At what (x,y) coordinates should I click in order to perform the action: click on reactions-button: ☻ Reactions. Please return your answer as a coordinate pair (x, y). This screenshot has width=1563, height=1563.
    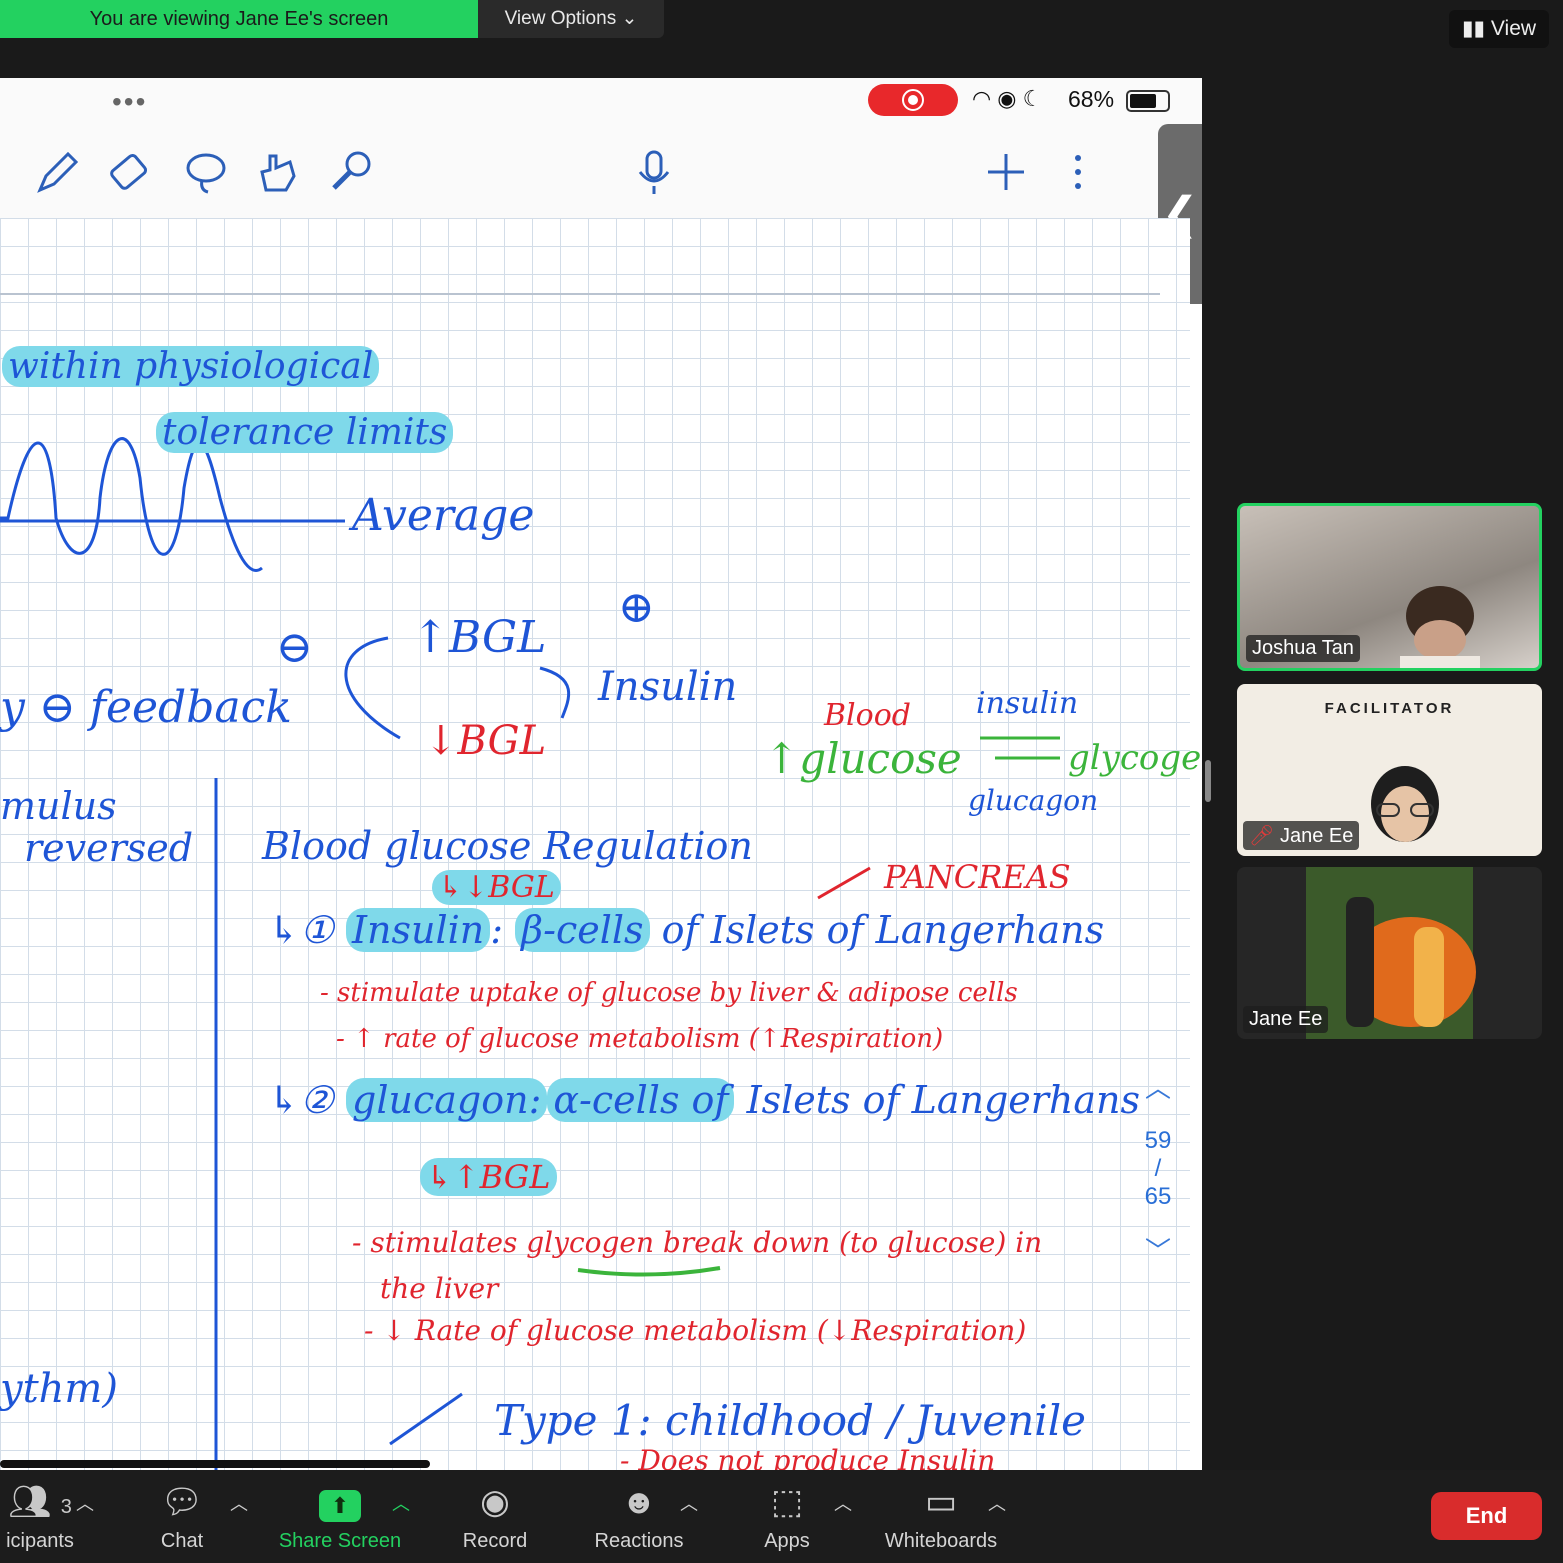
    Looking at the image, I should click on (639, 1516).